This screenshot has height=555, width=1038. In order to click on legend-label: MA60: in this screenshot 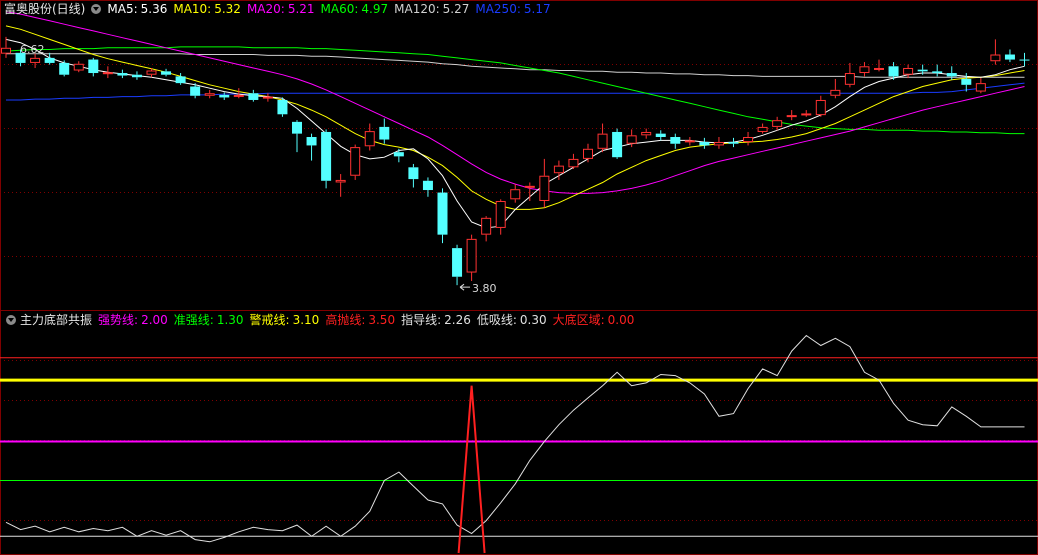, I will do `click(339, 9)`.